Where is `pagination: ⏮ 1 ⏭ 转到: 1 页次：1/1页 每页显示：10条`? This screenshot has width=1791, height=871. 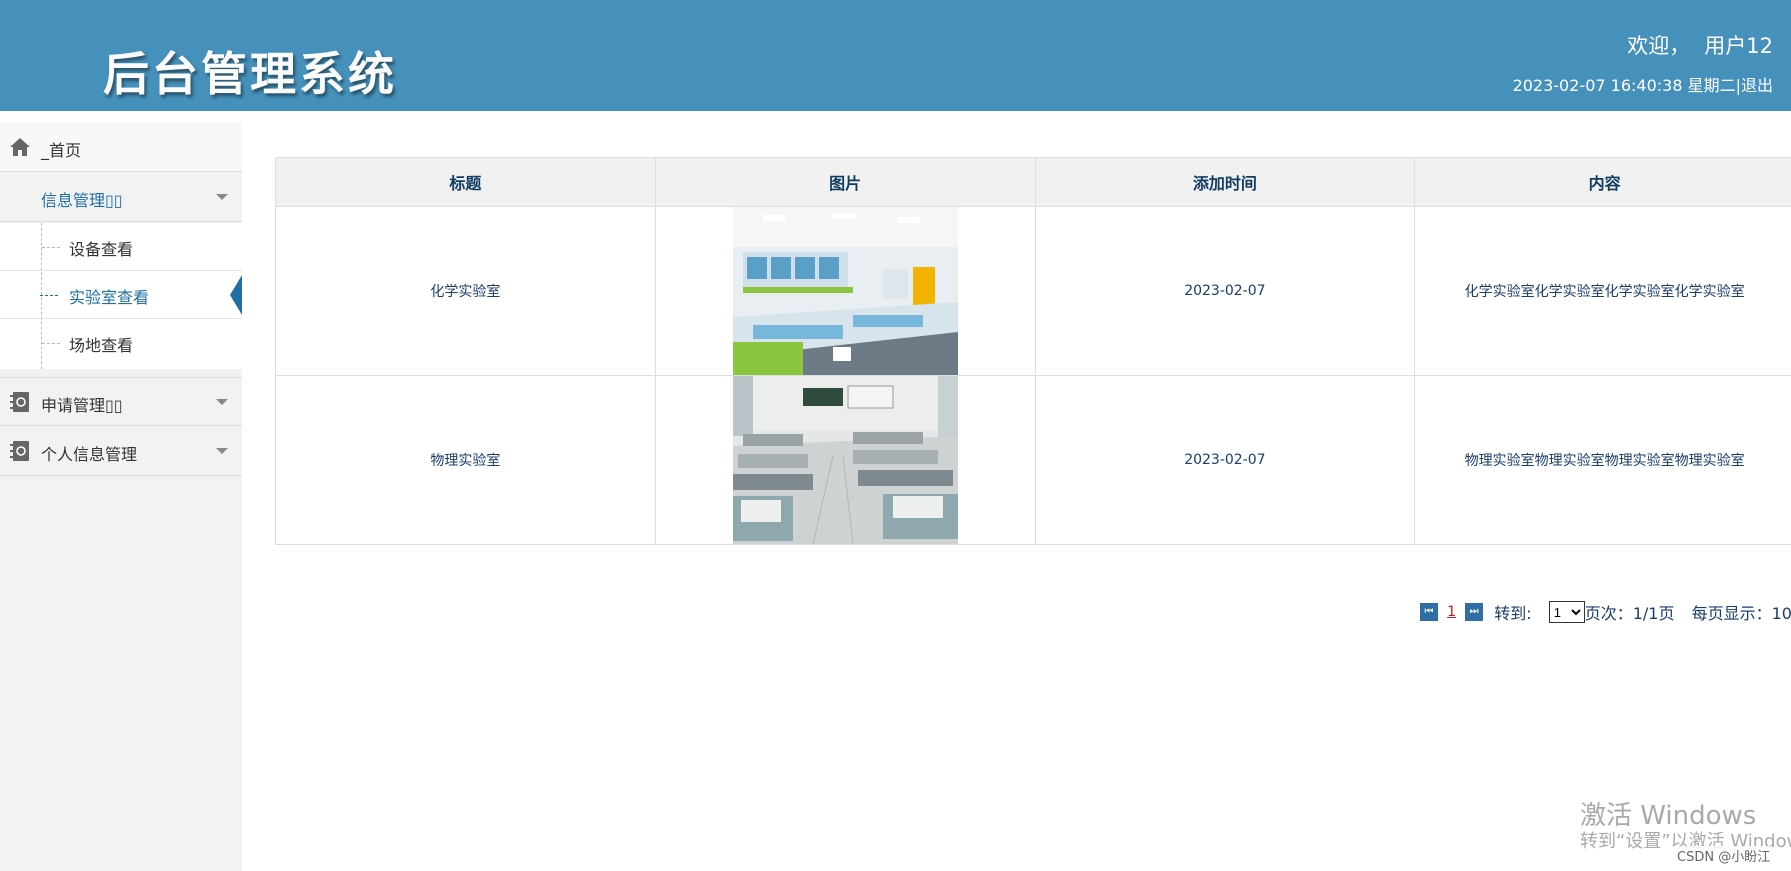 pagination: ⏮ 1 ⏭ 转到: 1 页次：1/1页 每页显示：10条 is located at coordinates (1605, 612).